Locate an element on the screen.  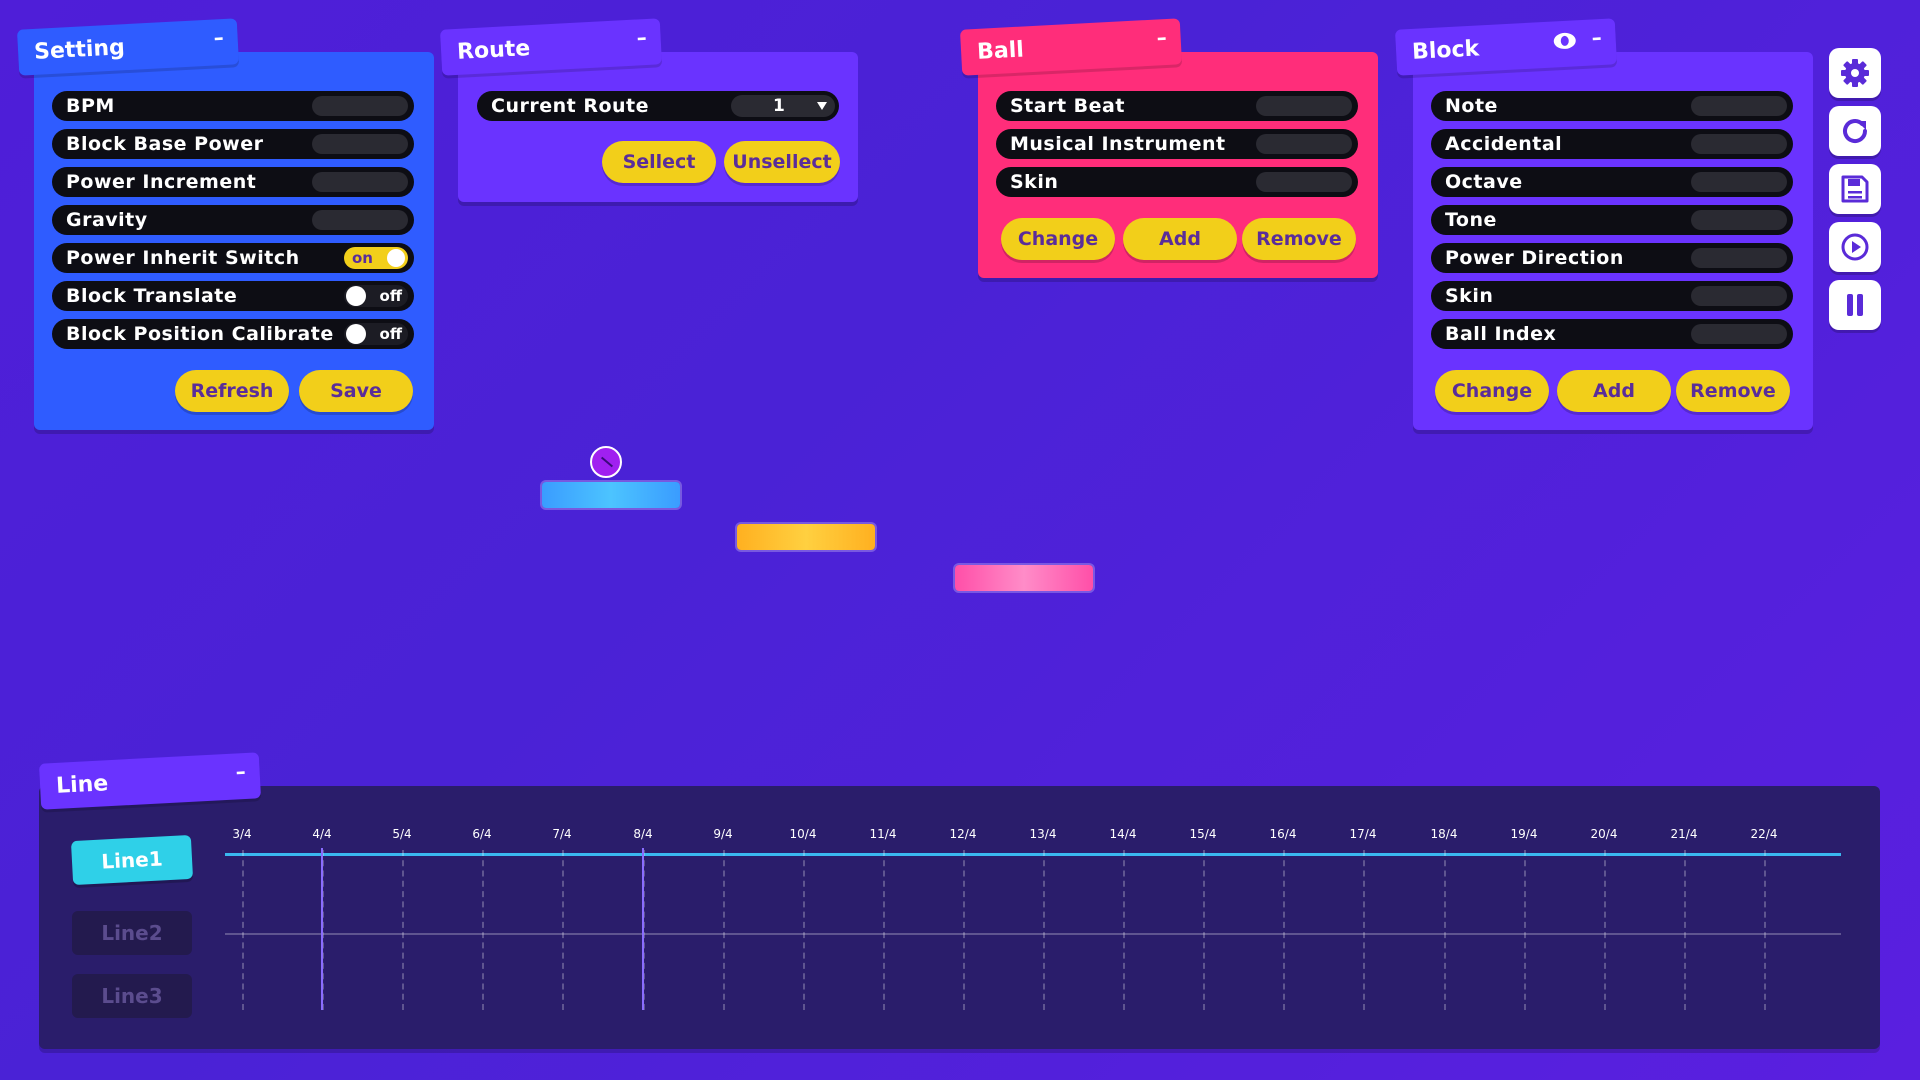
line-tab-line3: Line3 is located at coordinates (132, 996).